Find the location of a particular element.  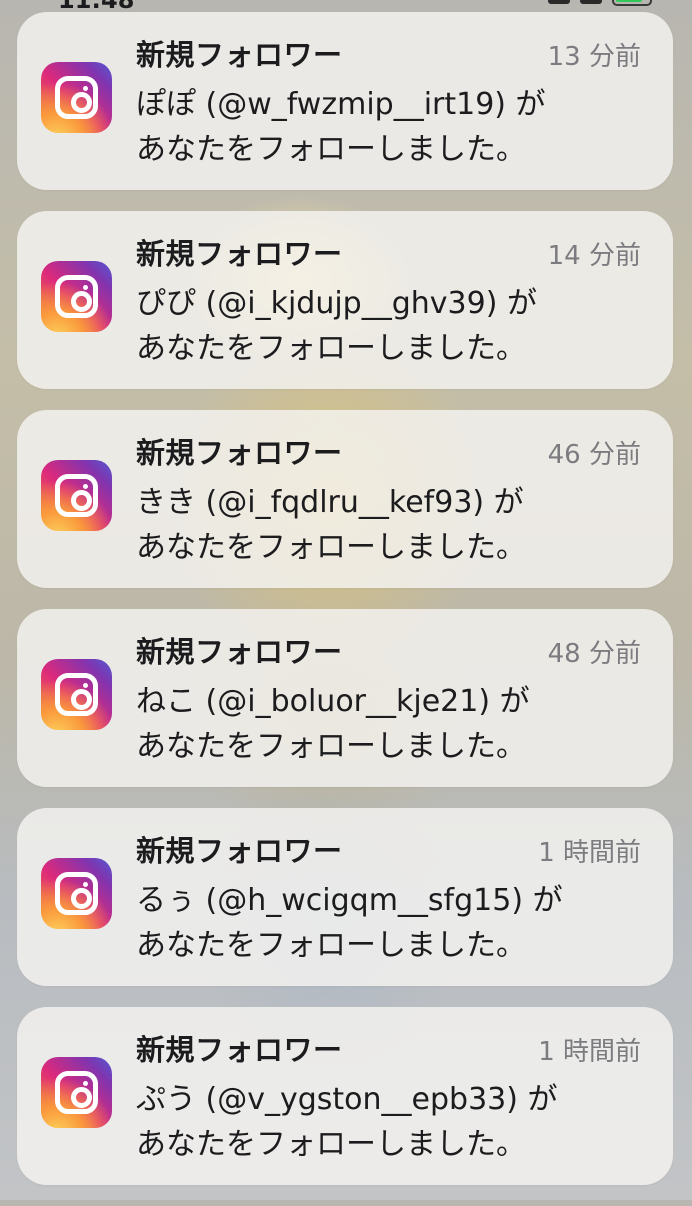

notification-body: ぴぴ (@i_kjdujp__ghv39) が あなたをフォローしました。 is located at coordinates (396, 326).